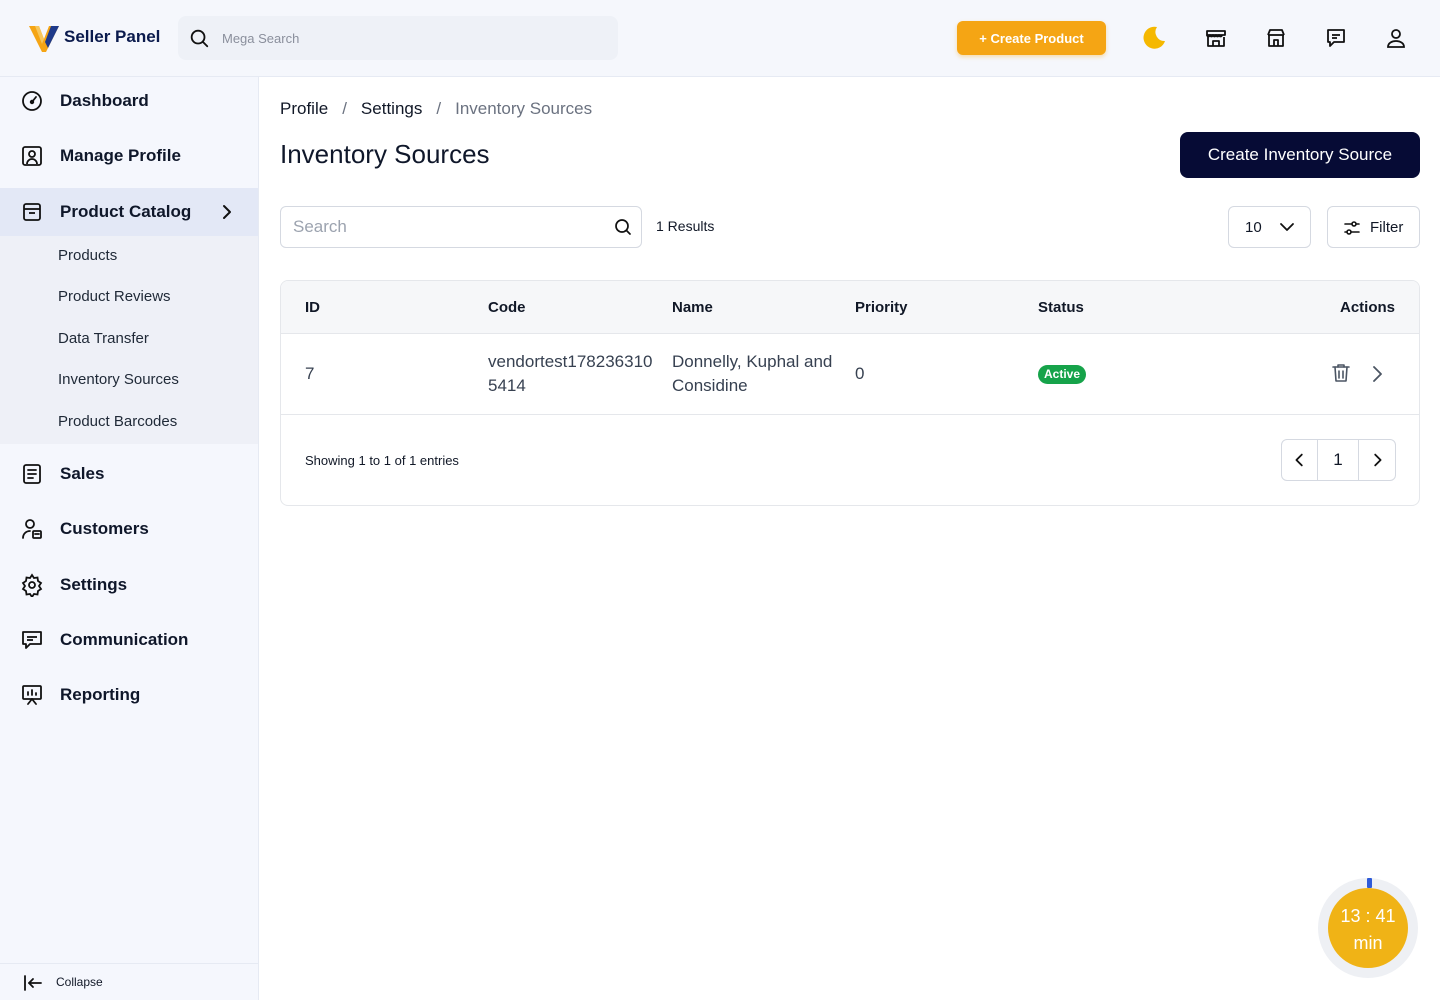 The image size is (1440, 1000). Describe the element at coordinates (32, 474) in the screenshot. I see `sales-icon` at that location.